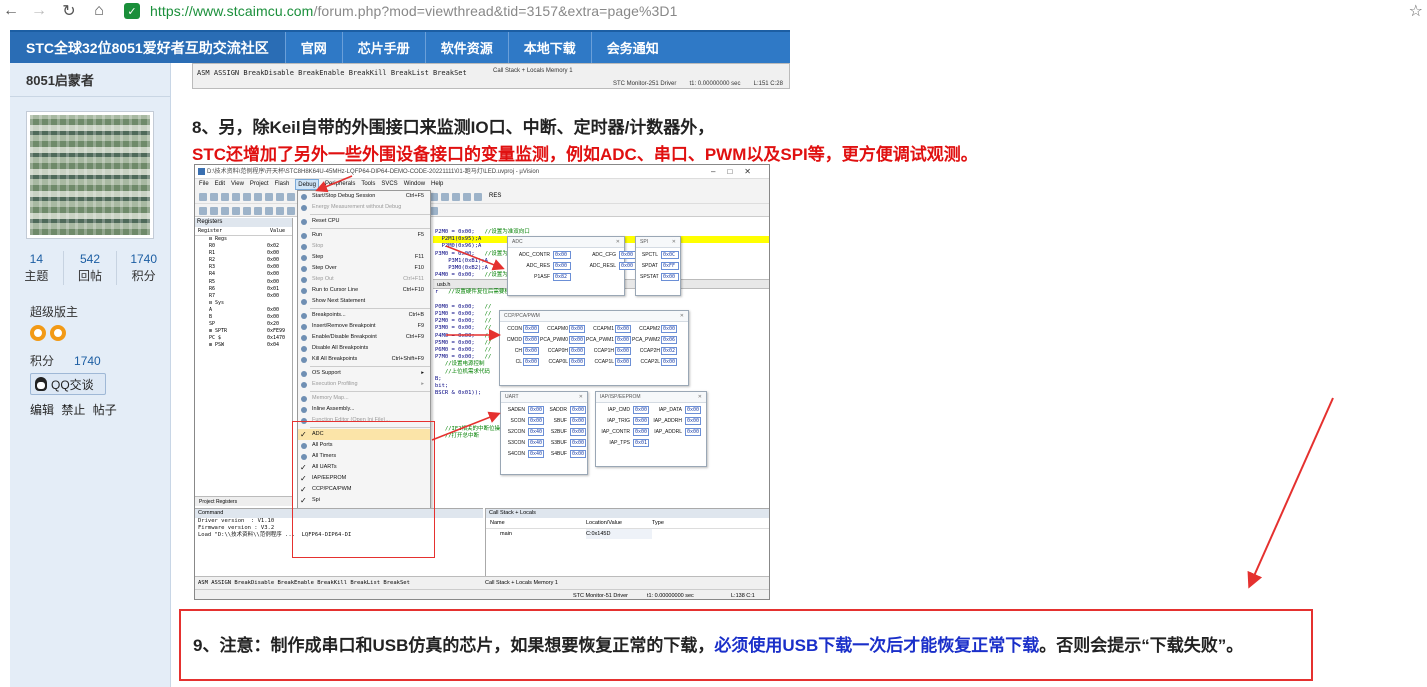 The image size is (1427, 687). I want to click on ide-menu-view: View, so click(237, 184).